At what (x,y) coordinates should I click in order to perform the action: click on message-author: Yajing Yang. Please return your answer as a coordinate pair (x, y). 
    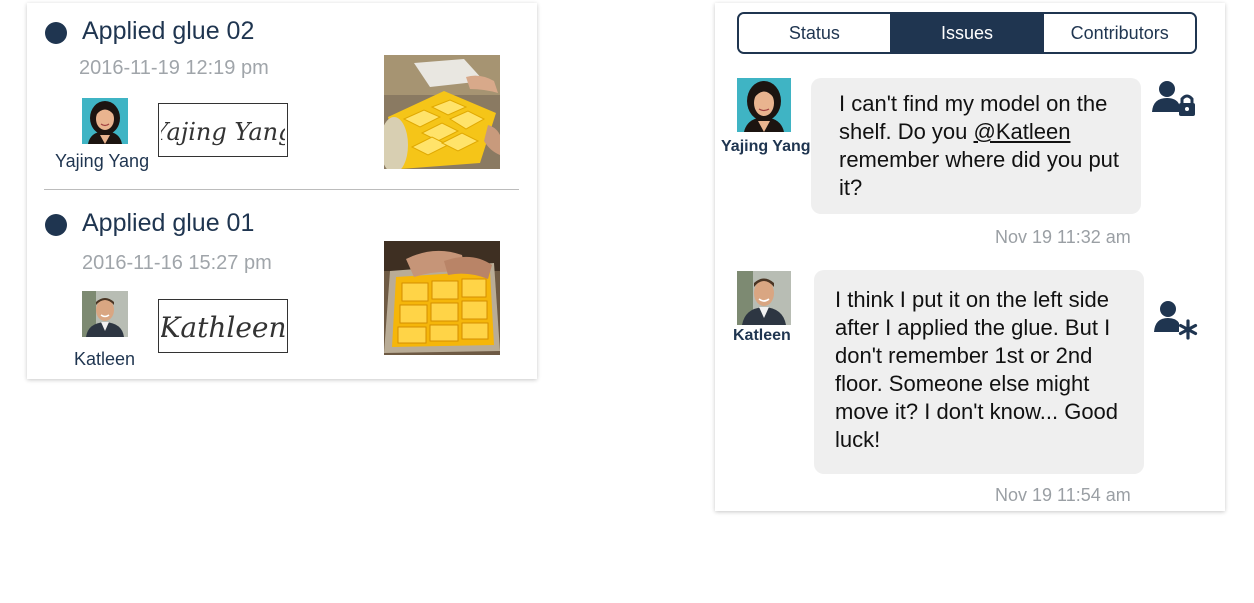
    Looking at the image, I should click on (766, 146).